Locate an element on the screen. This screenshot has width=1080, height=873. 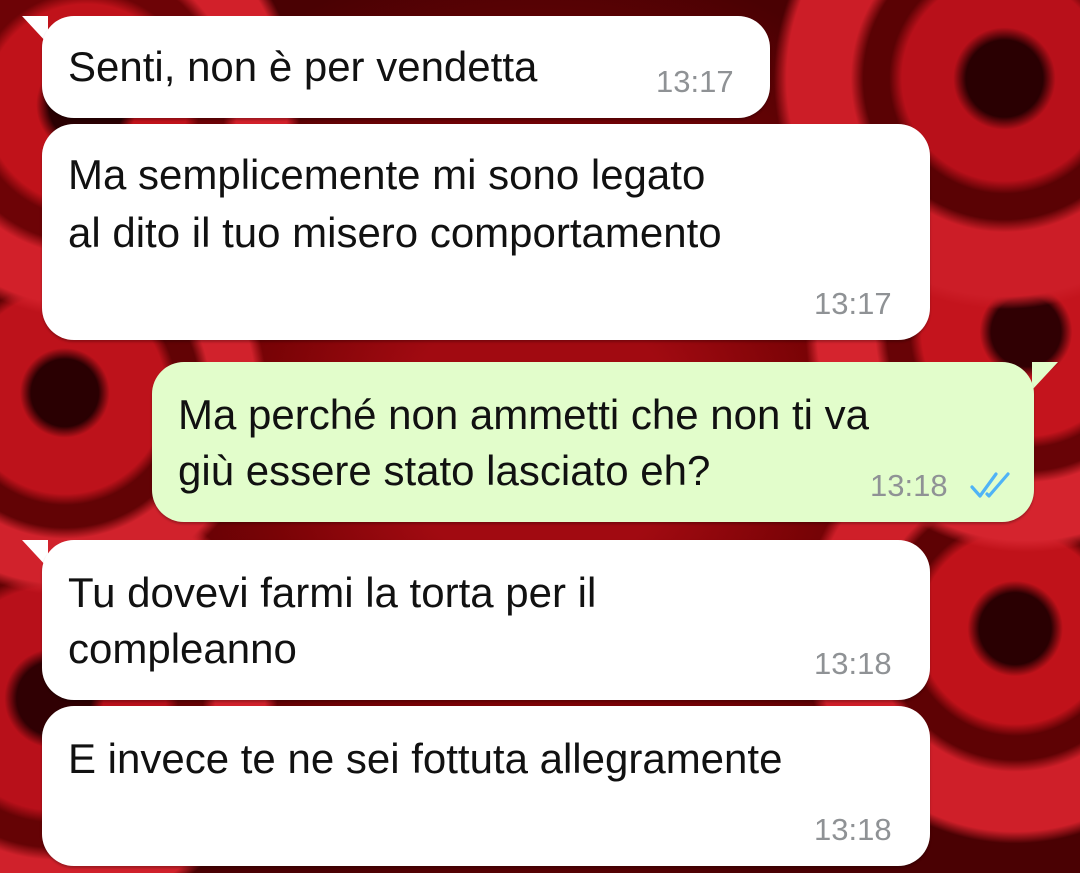
bubble-tail is located at coordinates (1045, 376).